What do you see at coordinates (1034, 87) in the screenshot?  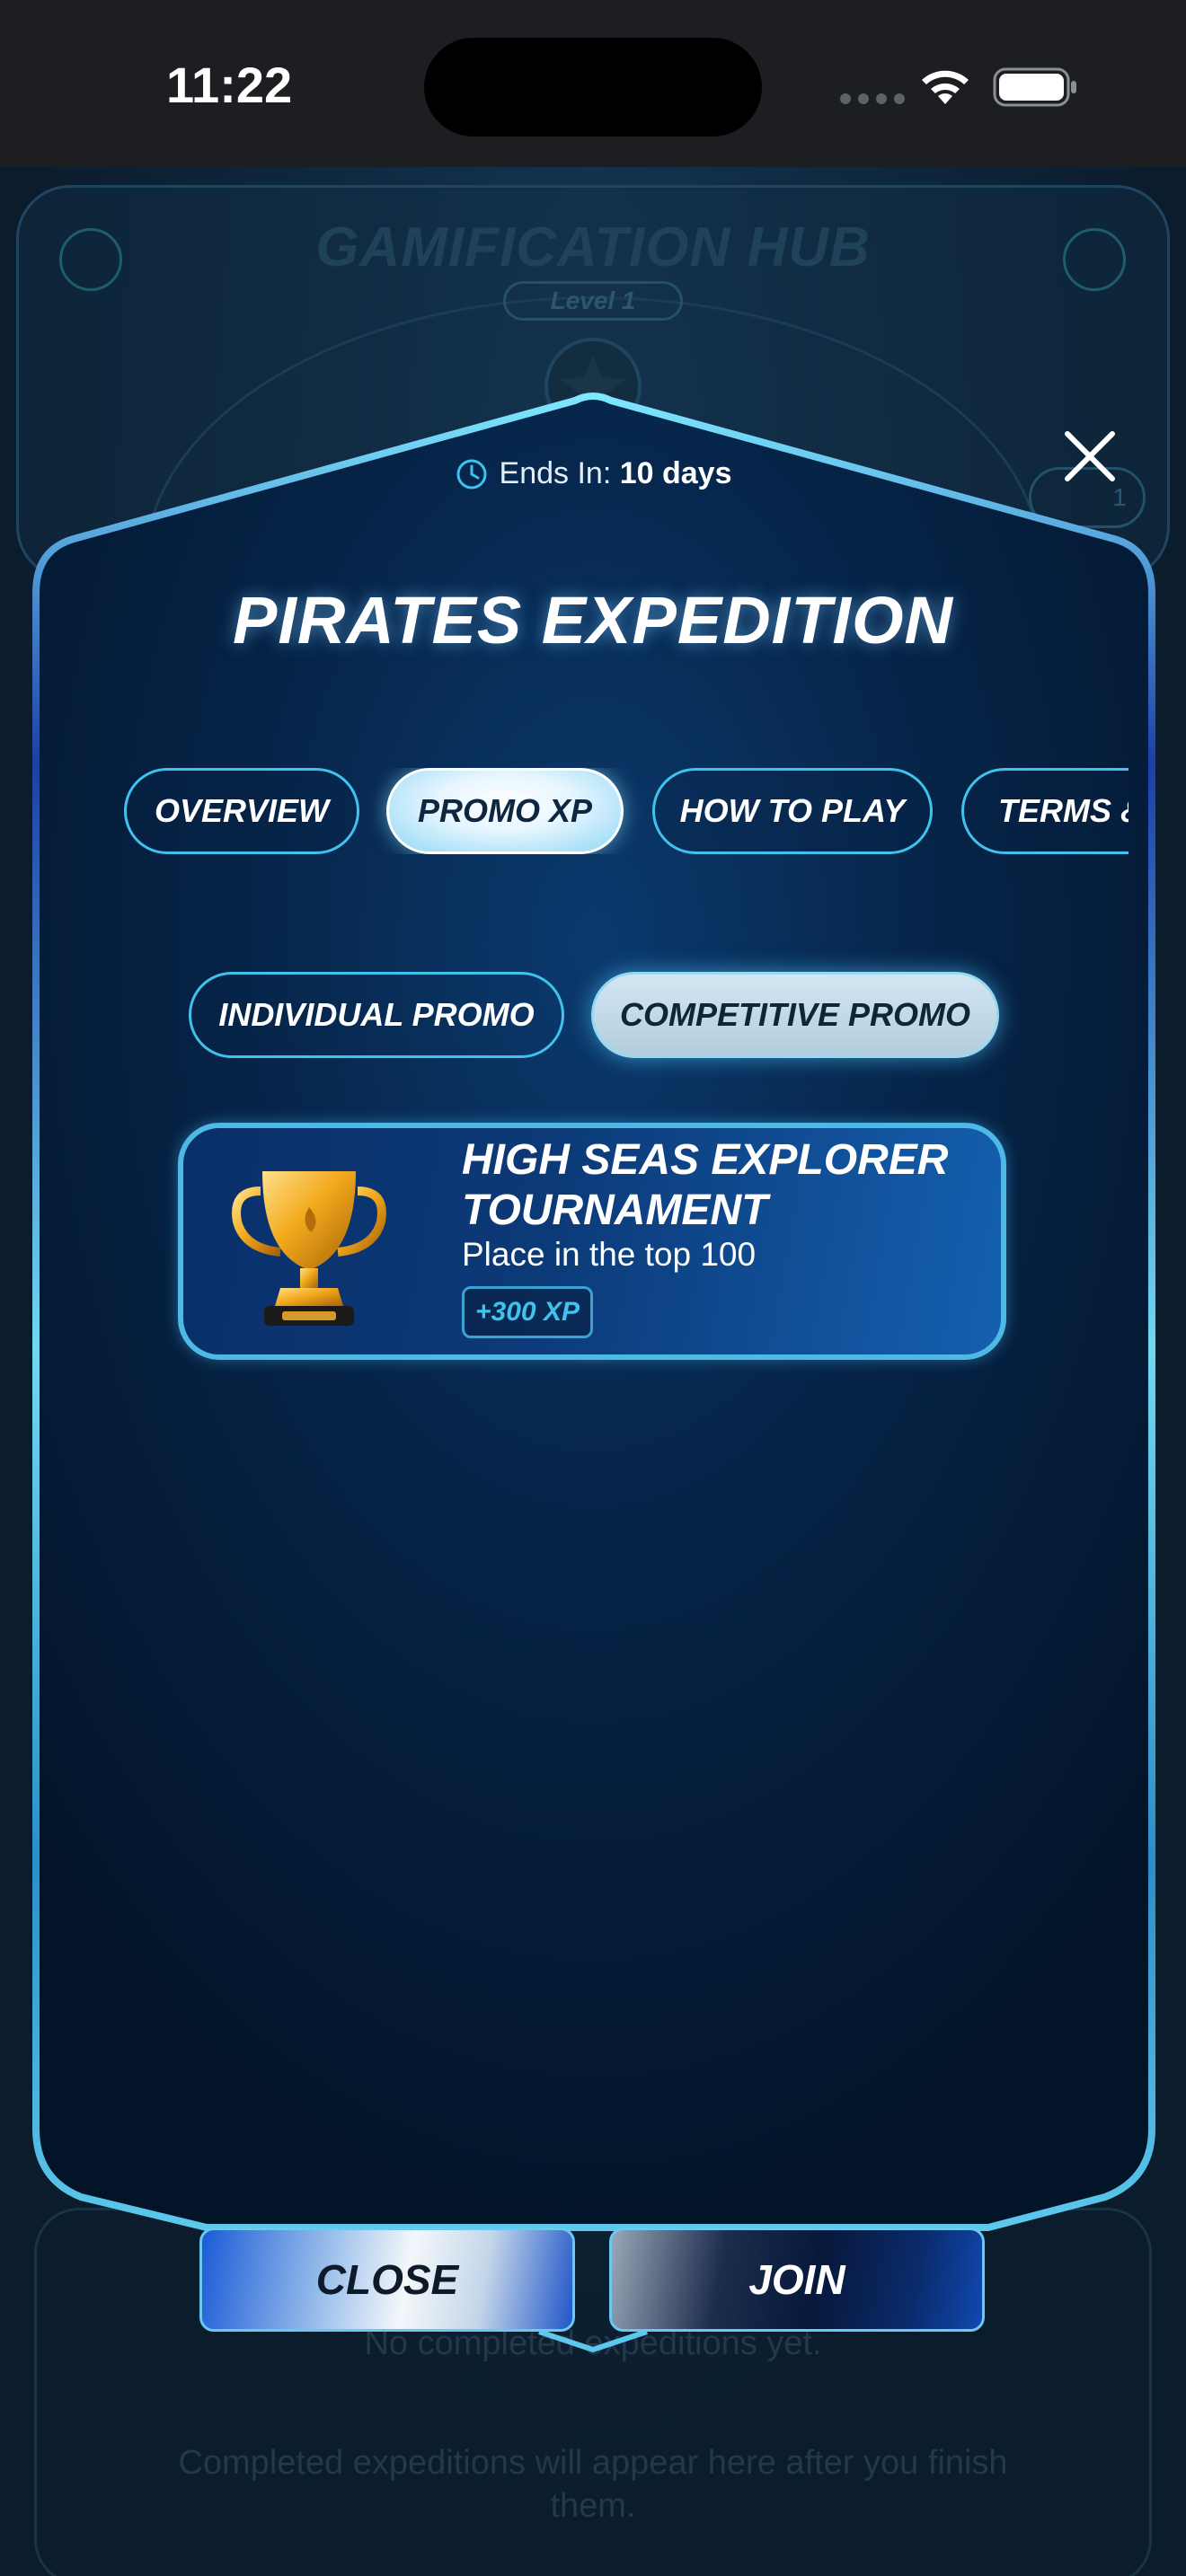 I see `battery-icon` at bounding box center [1034, 87].